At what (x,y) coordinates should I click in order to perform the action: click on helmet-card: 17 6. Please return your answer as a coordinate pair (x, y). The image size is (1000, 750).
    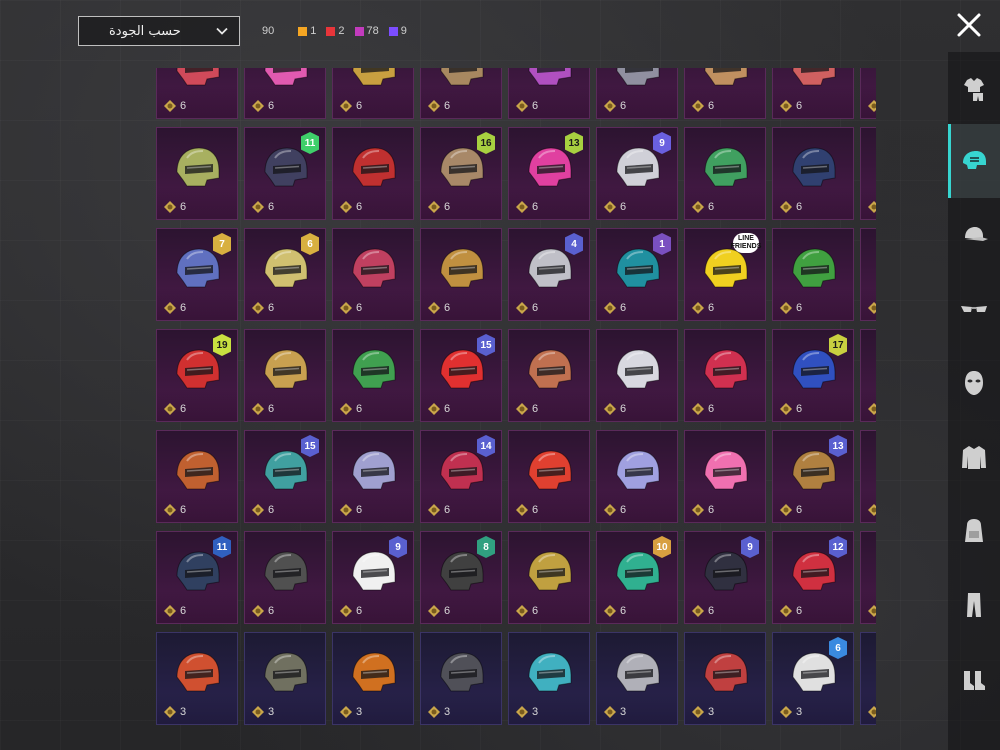
    Looking at the image, I should click on (813, 375).